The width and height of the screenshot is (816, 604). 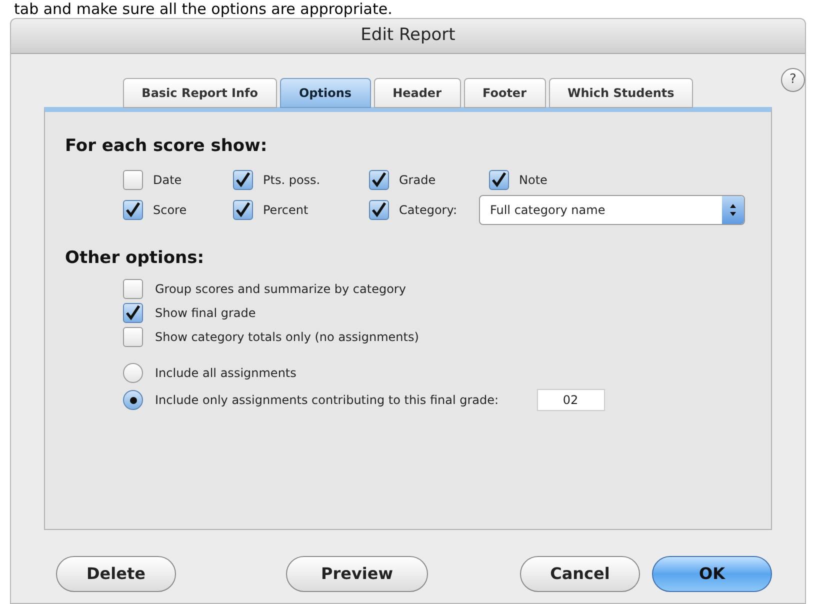 I want to click on dialog-button: Delete, so click(x=116, y=574).